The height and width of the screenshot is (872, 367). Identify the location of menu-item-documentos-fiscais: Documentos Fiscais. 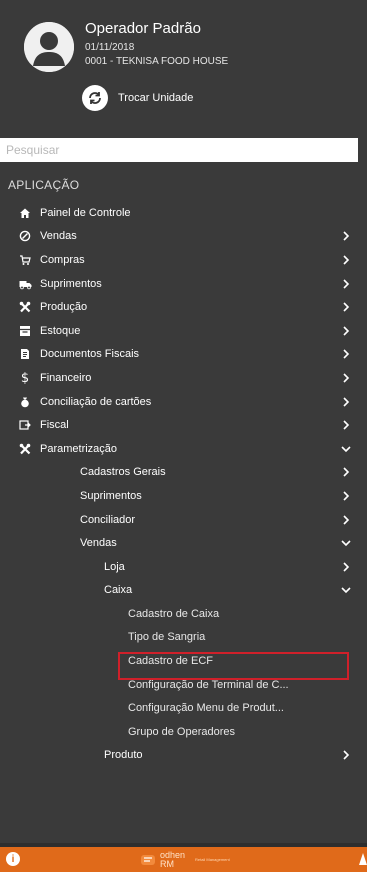
(183, 355).